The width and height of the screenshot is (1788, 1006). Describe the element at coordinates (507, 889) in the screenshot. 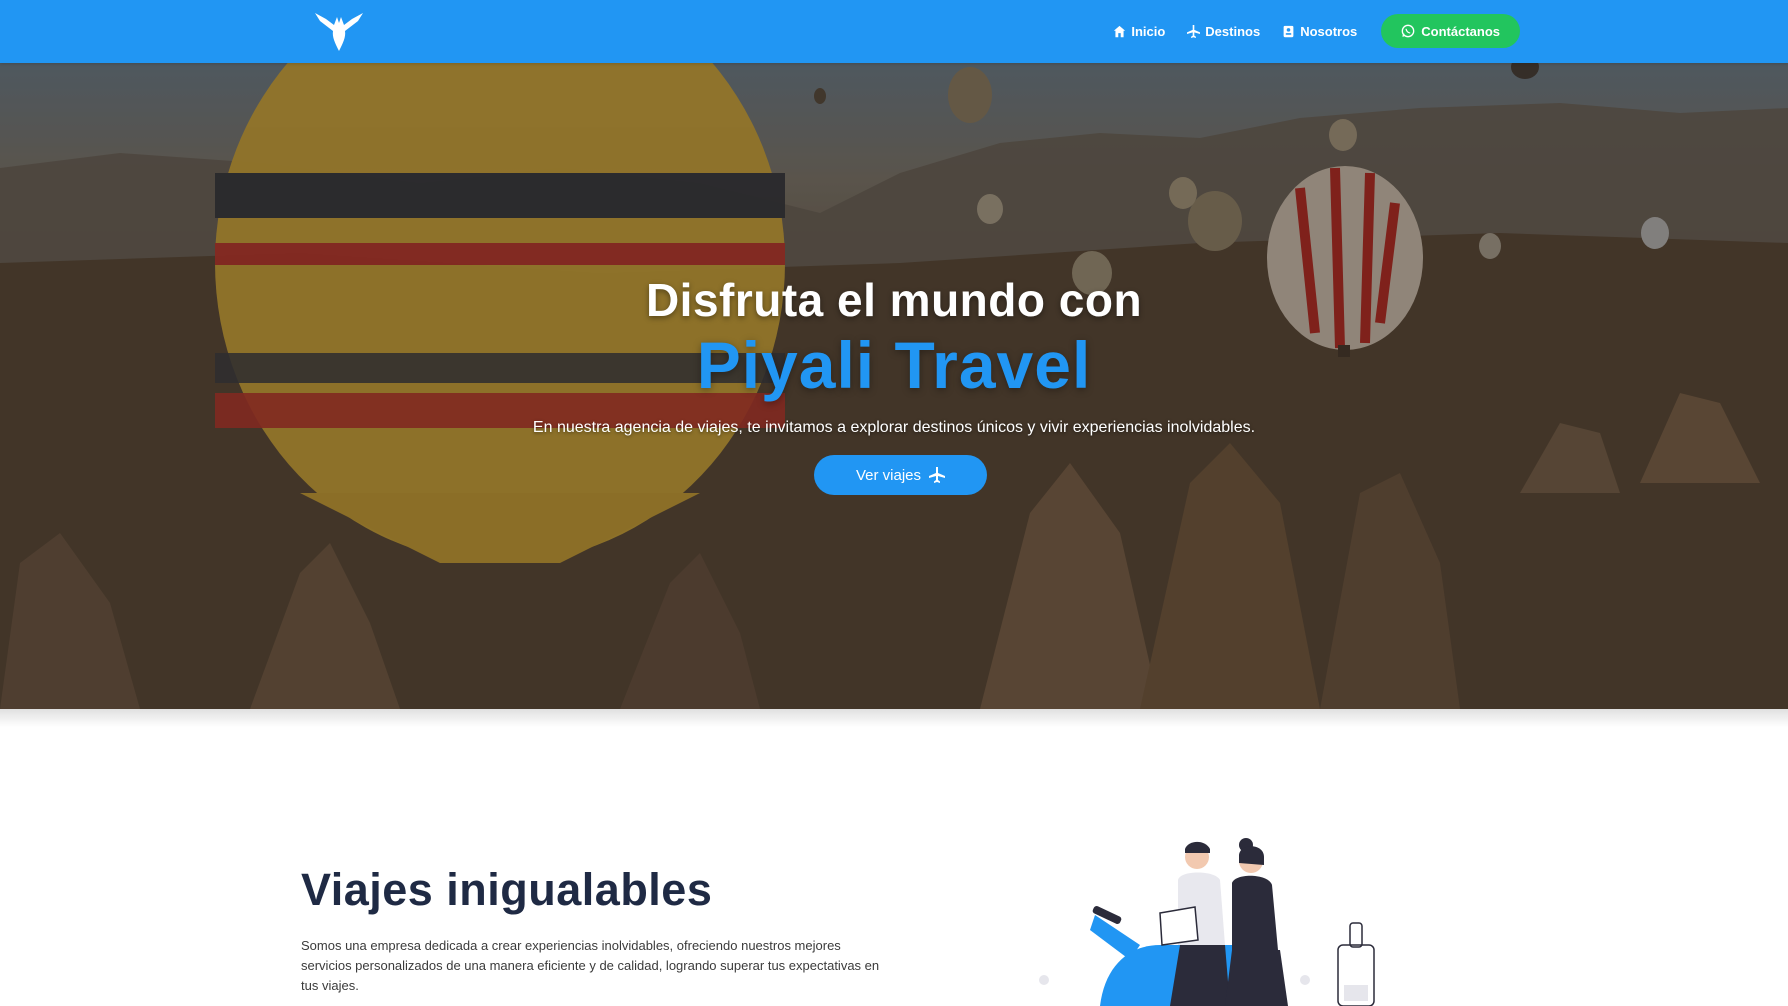

I see `about-title: Viajes inigualables` at that location.